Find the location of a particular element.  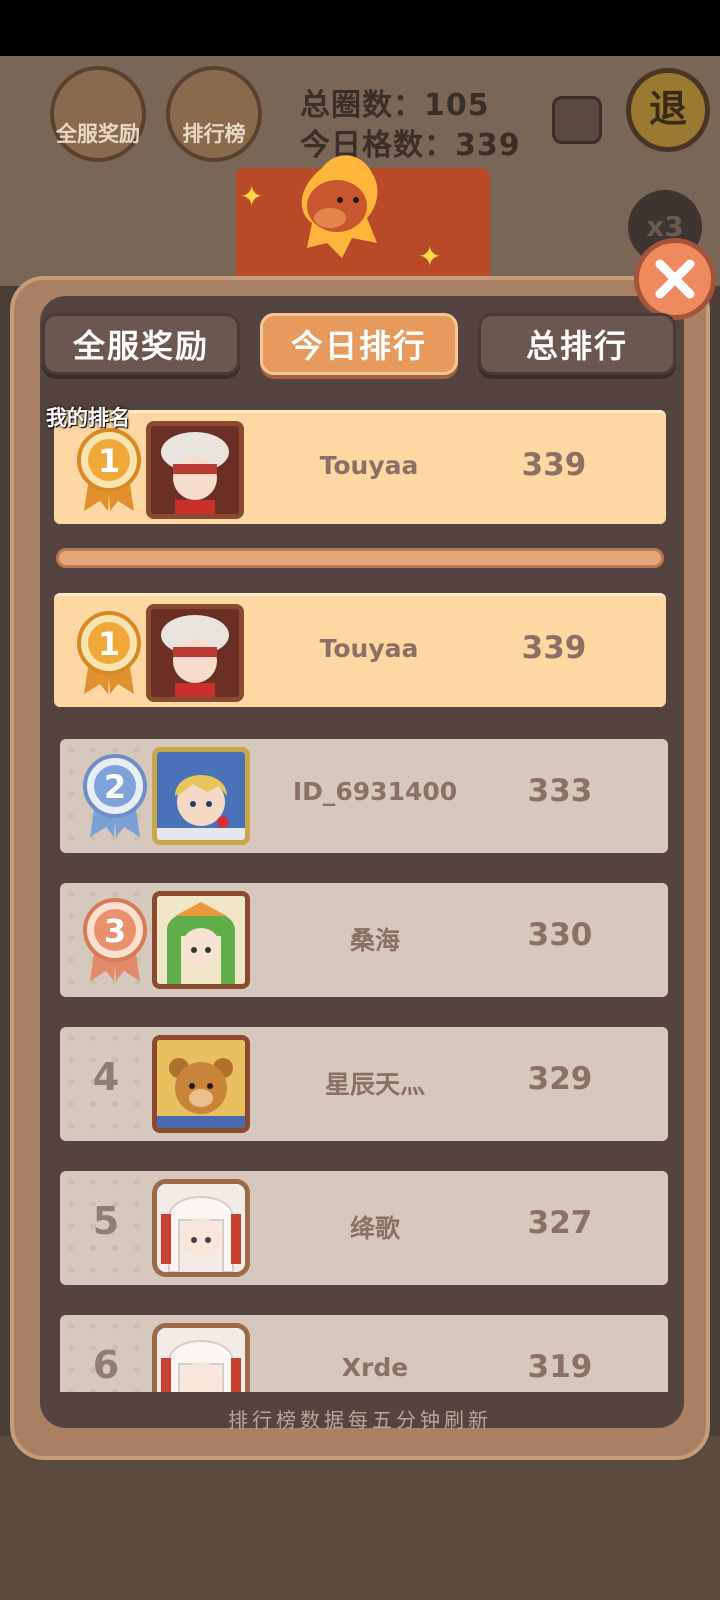

player-name: Xrde is located at coordinates (375, 1367).